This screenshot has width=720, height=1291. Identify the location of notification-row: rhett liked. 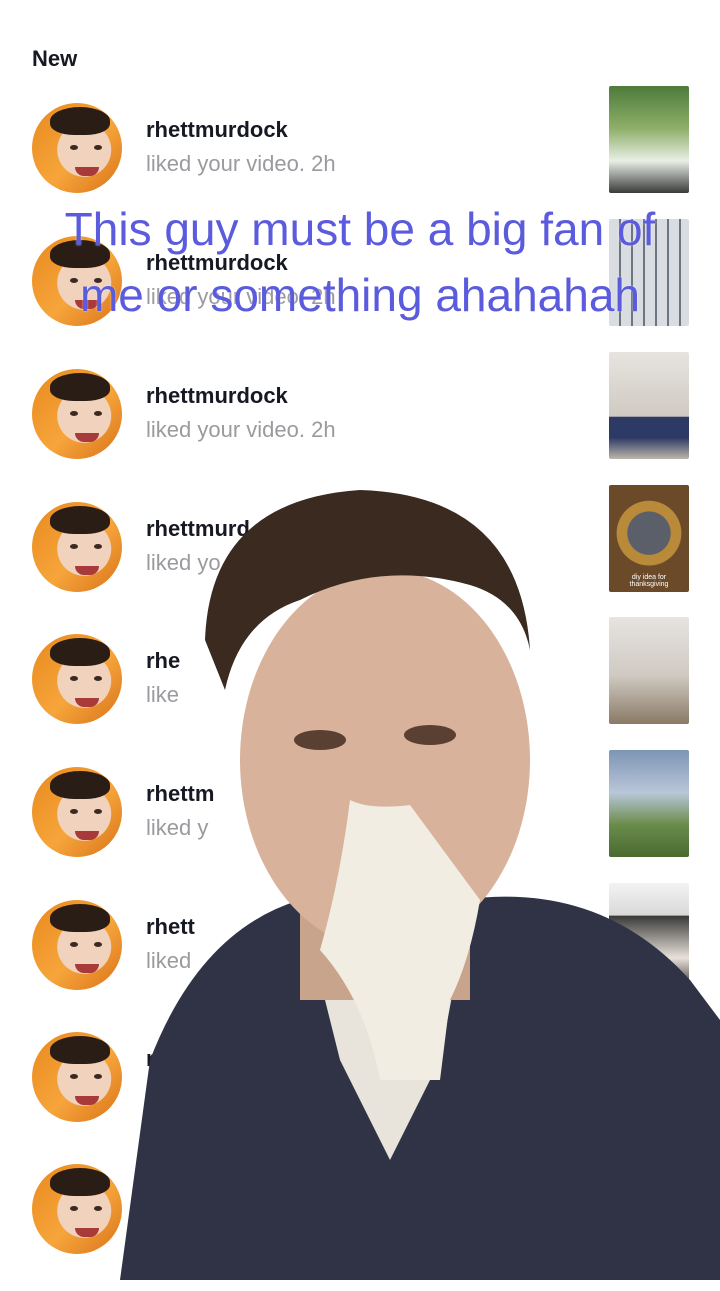
(360, 955).